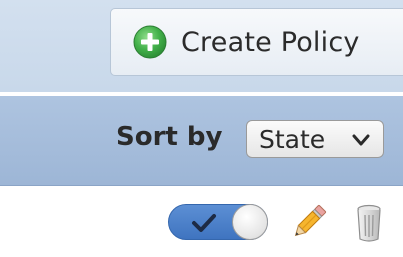 This screenshot has height=257, width=403. I want to click on trash-icon, so click(369, 223).